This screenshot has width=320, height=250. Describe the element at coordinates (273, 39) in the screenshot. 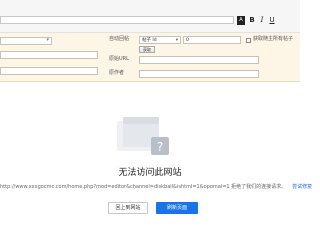

I see `get-all-label: 获取随主所有帖子` at that location.